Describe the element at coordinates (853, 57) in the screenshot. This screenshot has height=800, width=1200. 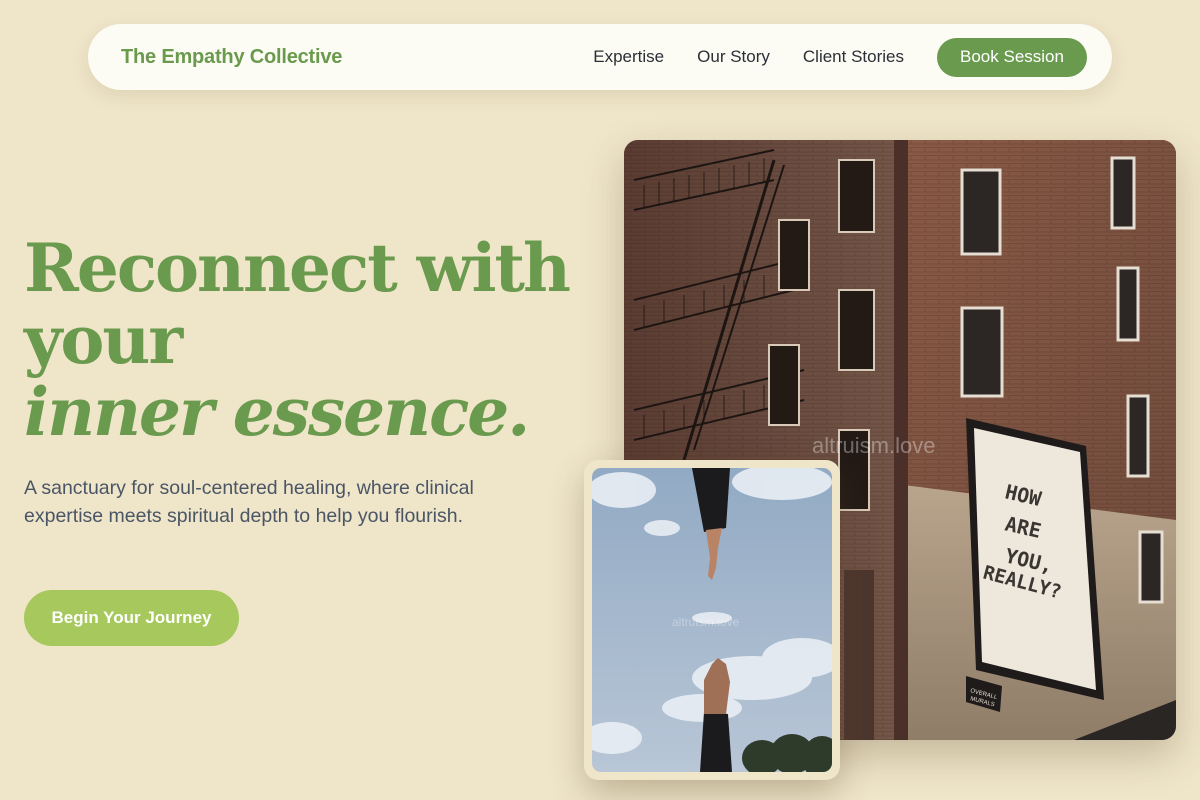
I see `nav-link-client-stories: Client Stories` at that location.